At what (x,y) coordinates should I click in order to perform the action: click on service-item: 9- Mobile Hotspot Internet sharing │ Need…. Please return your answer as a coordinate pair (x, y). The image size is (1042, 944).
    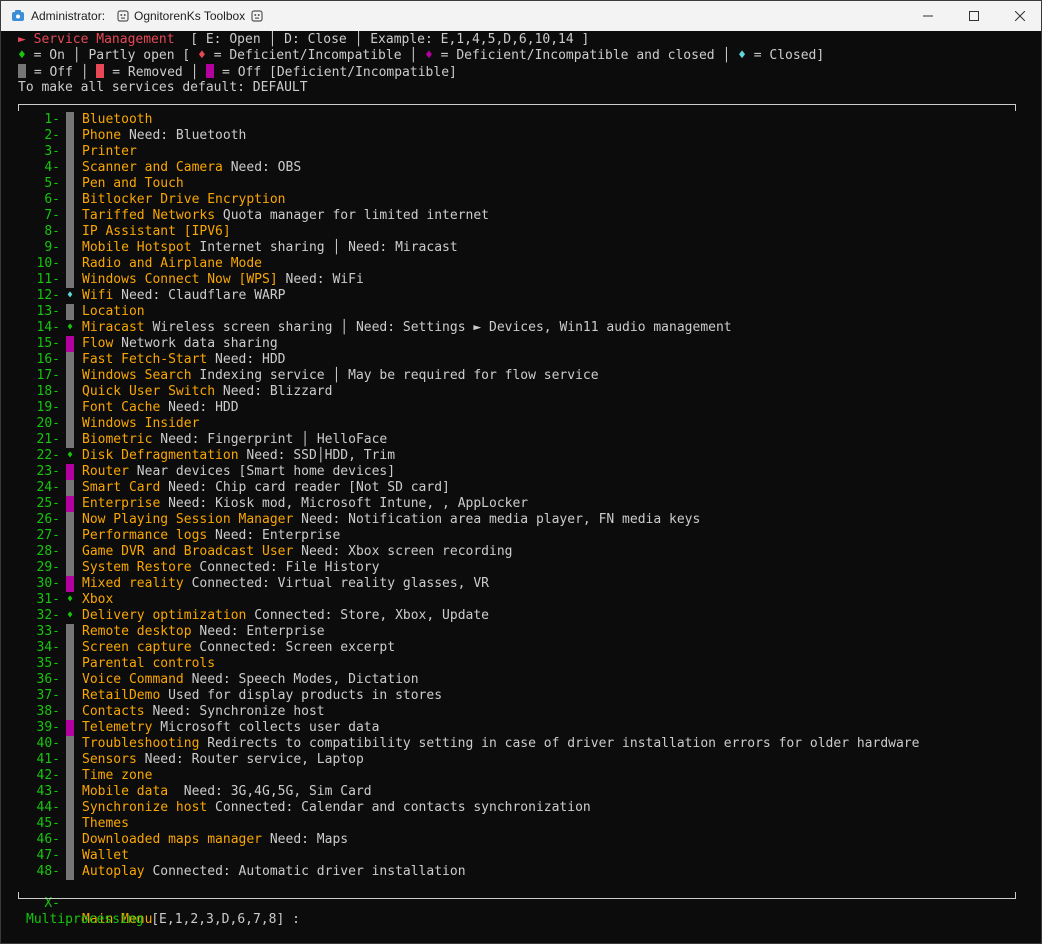
    Looking at the image, I should click on (521, 248).